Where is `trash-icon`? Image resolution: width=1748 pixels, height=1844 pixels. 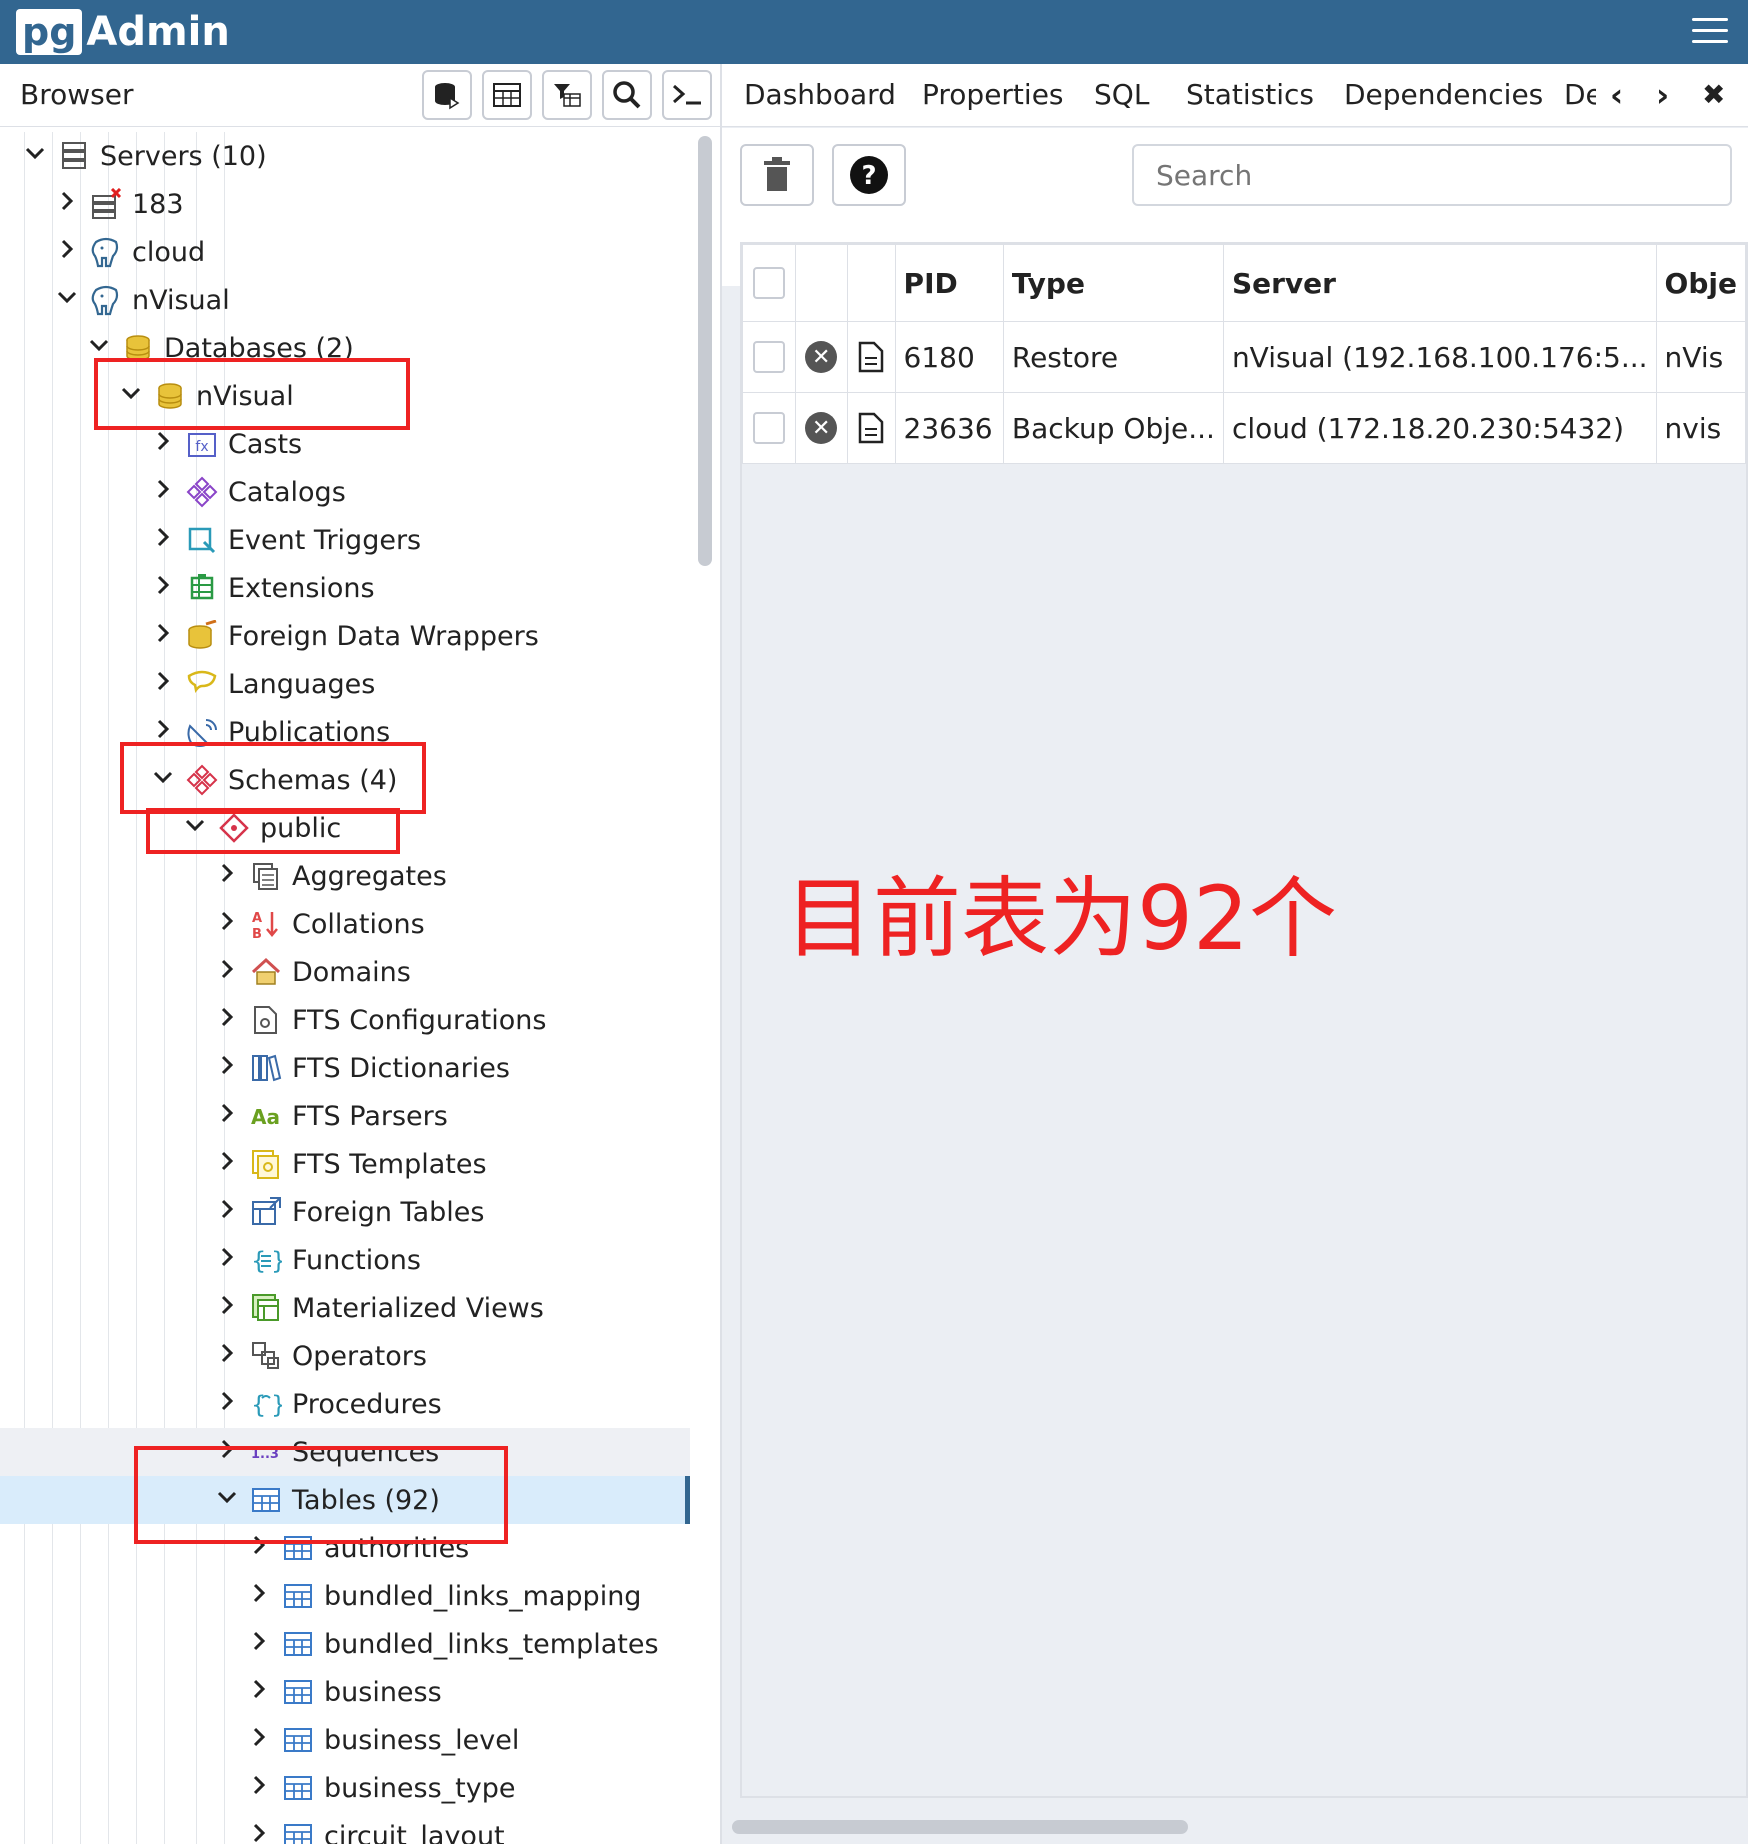 trash-icon is located at coordinates (777, 174).